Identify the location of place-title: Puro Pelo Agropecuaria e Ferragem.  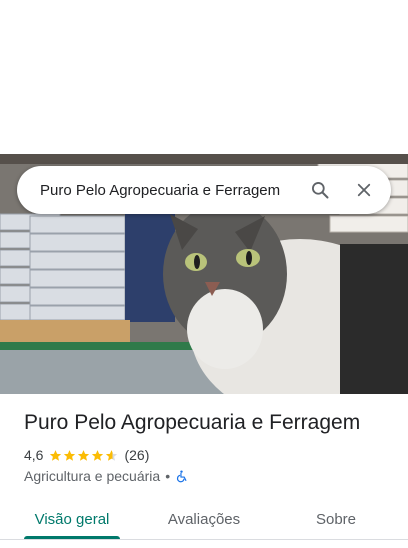
(192, 422).